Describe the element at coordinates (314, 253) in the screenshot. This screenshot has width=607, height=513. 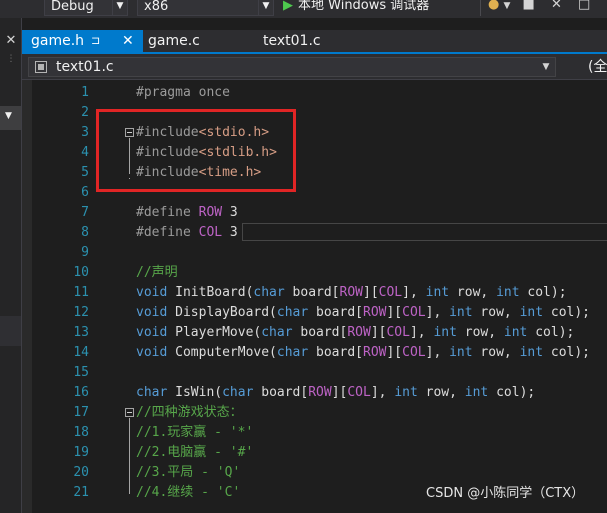
I see `code-line: 9` at that location.